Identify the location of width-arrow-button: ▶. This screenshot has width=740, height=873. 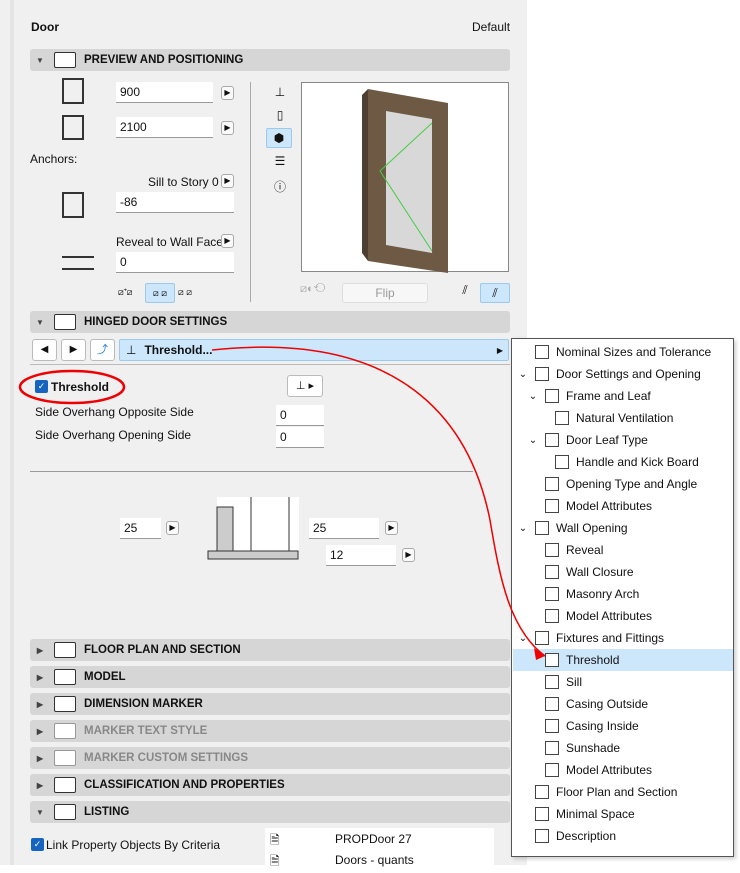
(227, 93).